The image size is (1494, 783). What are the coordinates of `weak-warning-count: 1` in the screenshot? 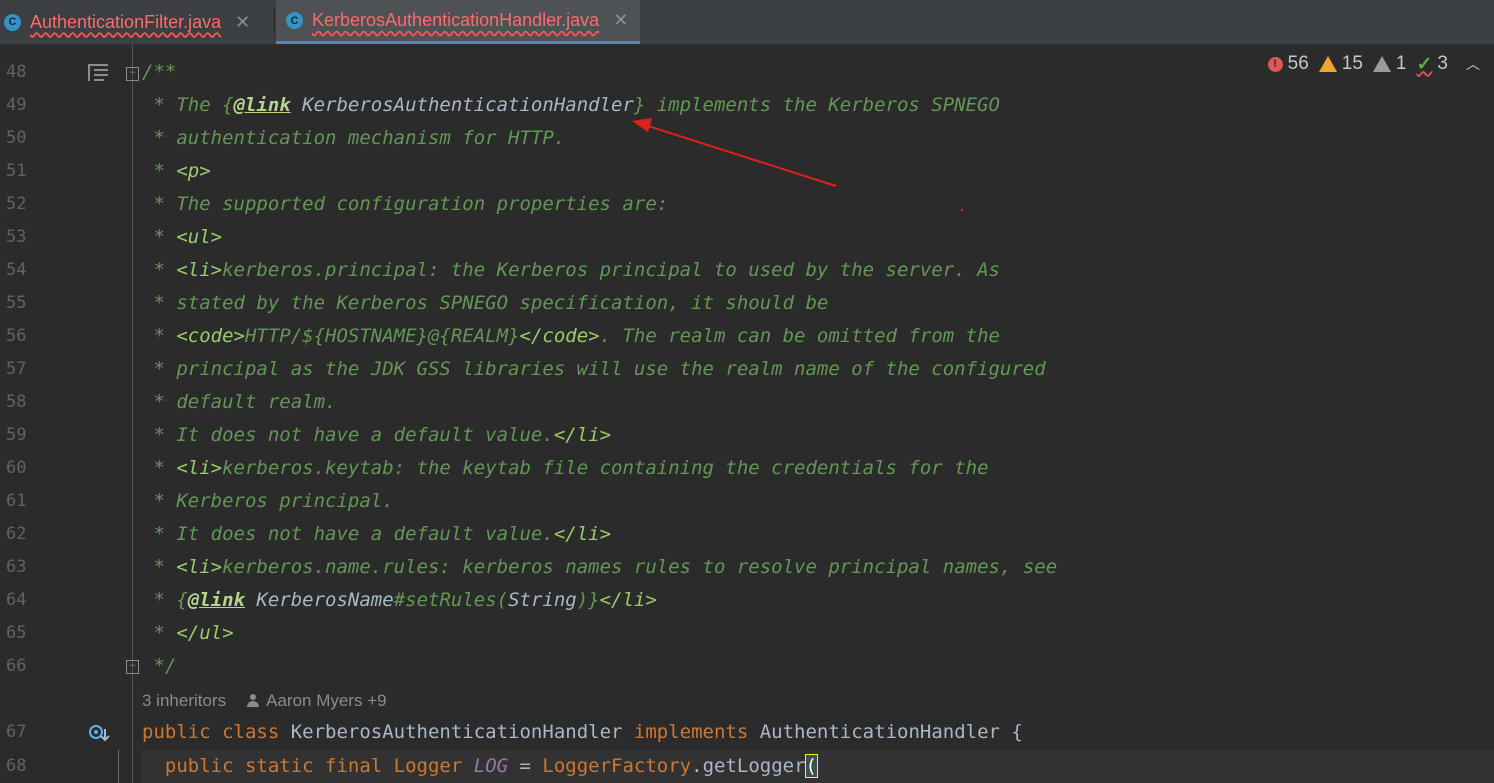 It's located at (1389, 64).